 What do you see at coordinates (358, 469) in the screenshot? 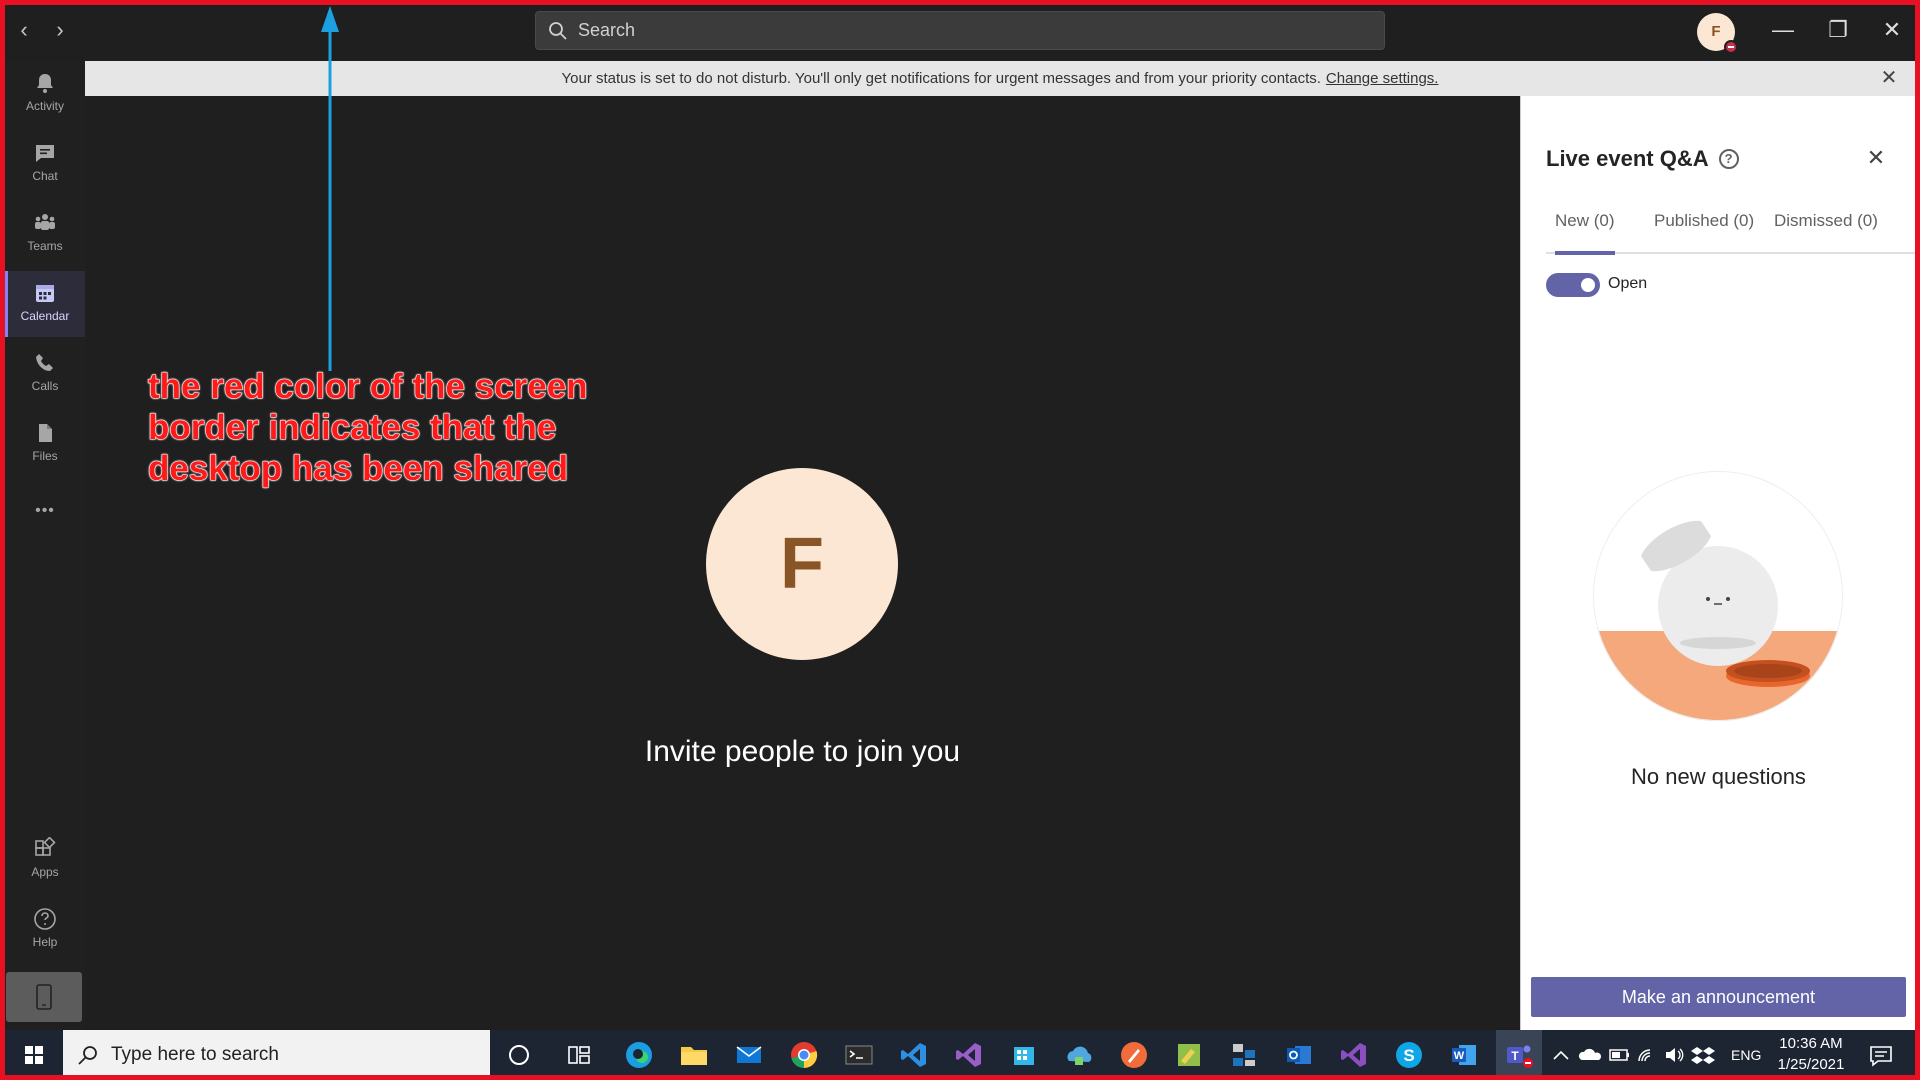
I see `annotation-line: desktop has been shared` at bounding box center [358, 469].